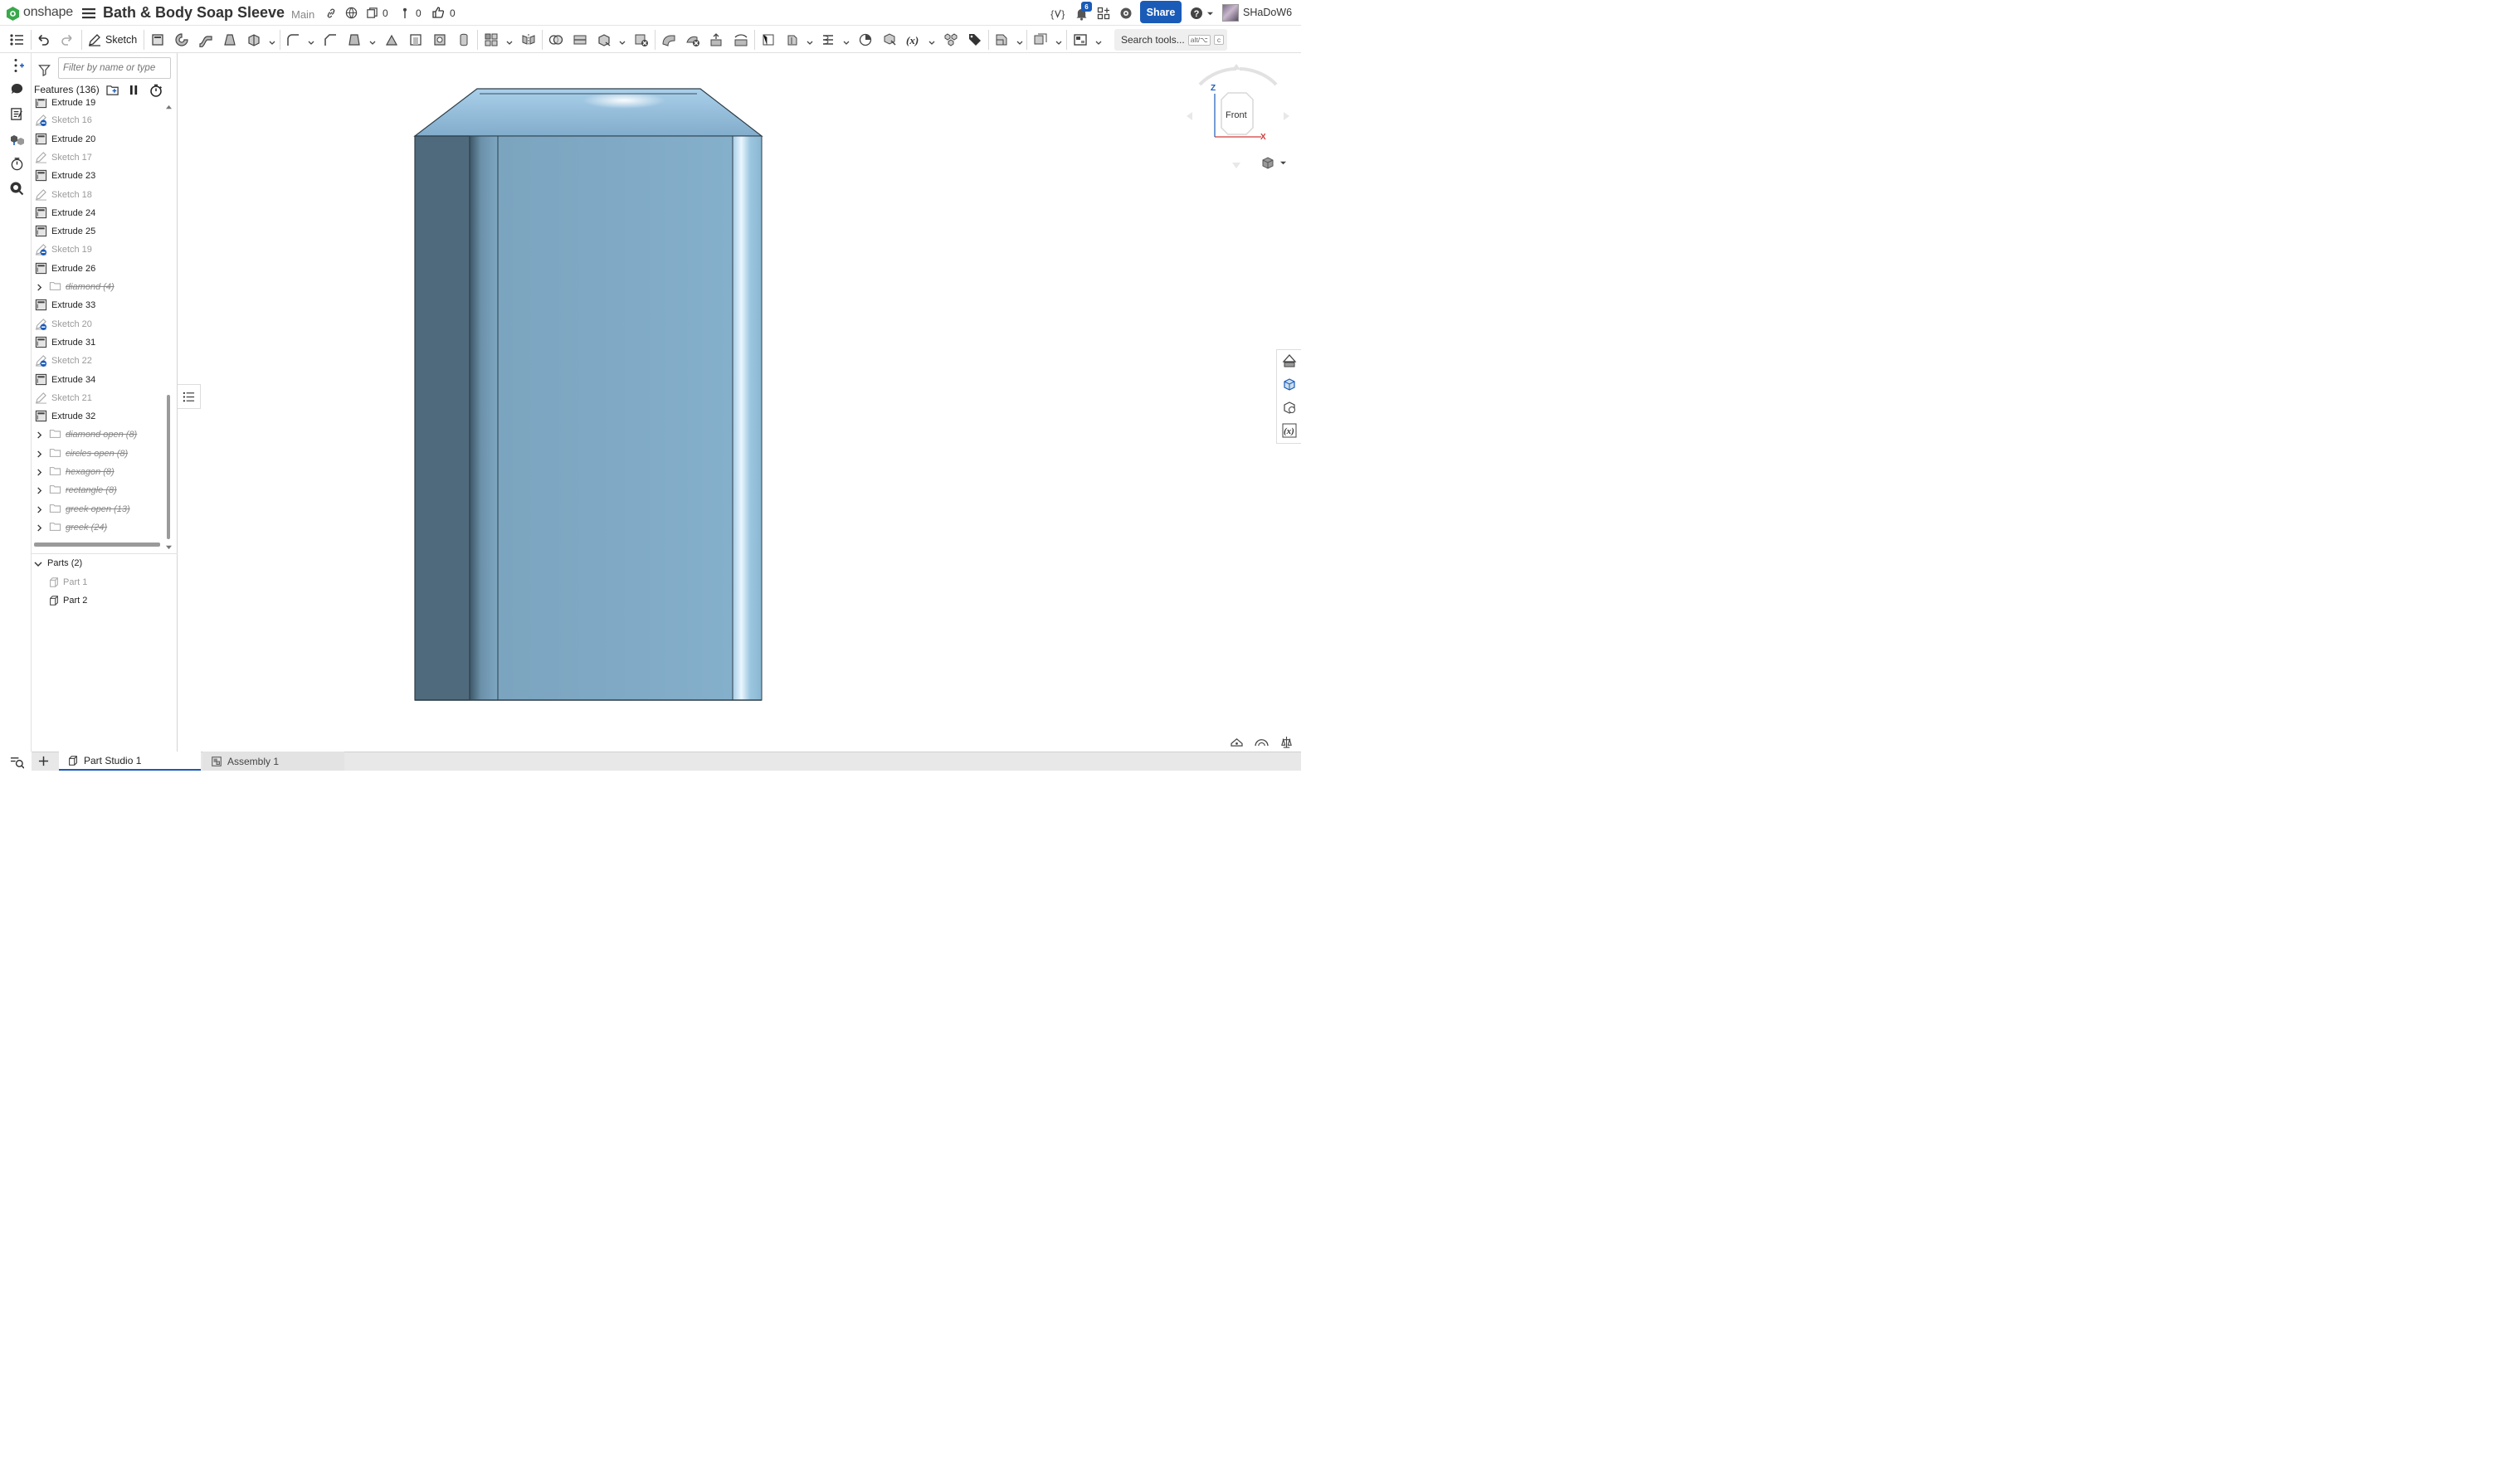 Image resolution: width=2505 pixels, height=1484 pixels. What do you see at coordinates (293, 40) in the screenshot?
I see `fillet-icon` at bounding box center [293, 40].